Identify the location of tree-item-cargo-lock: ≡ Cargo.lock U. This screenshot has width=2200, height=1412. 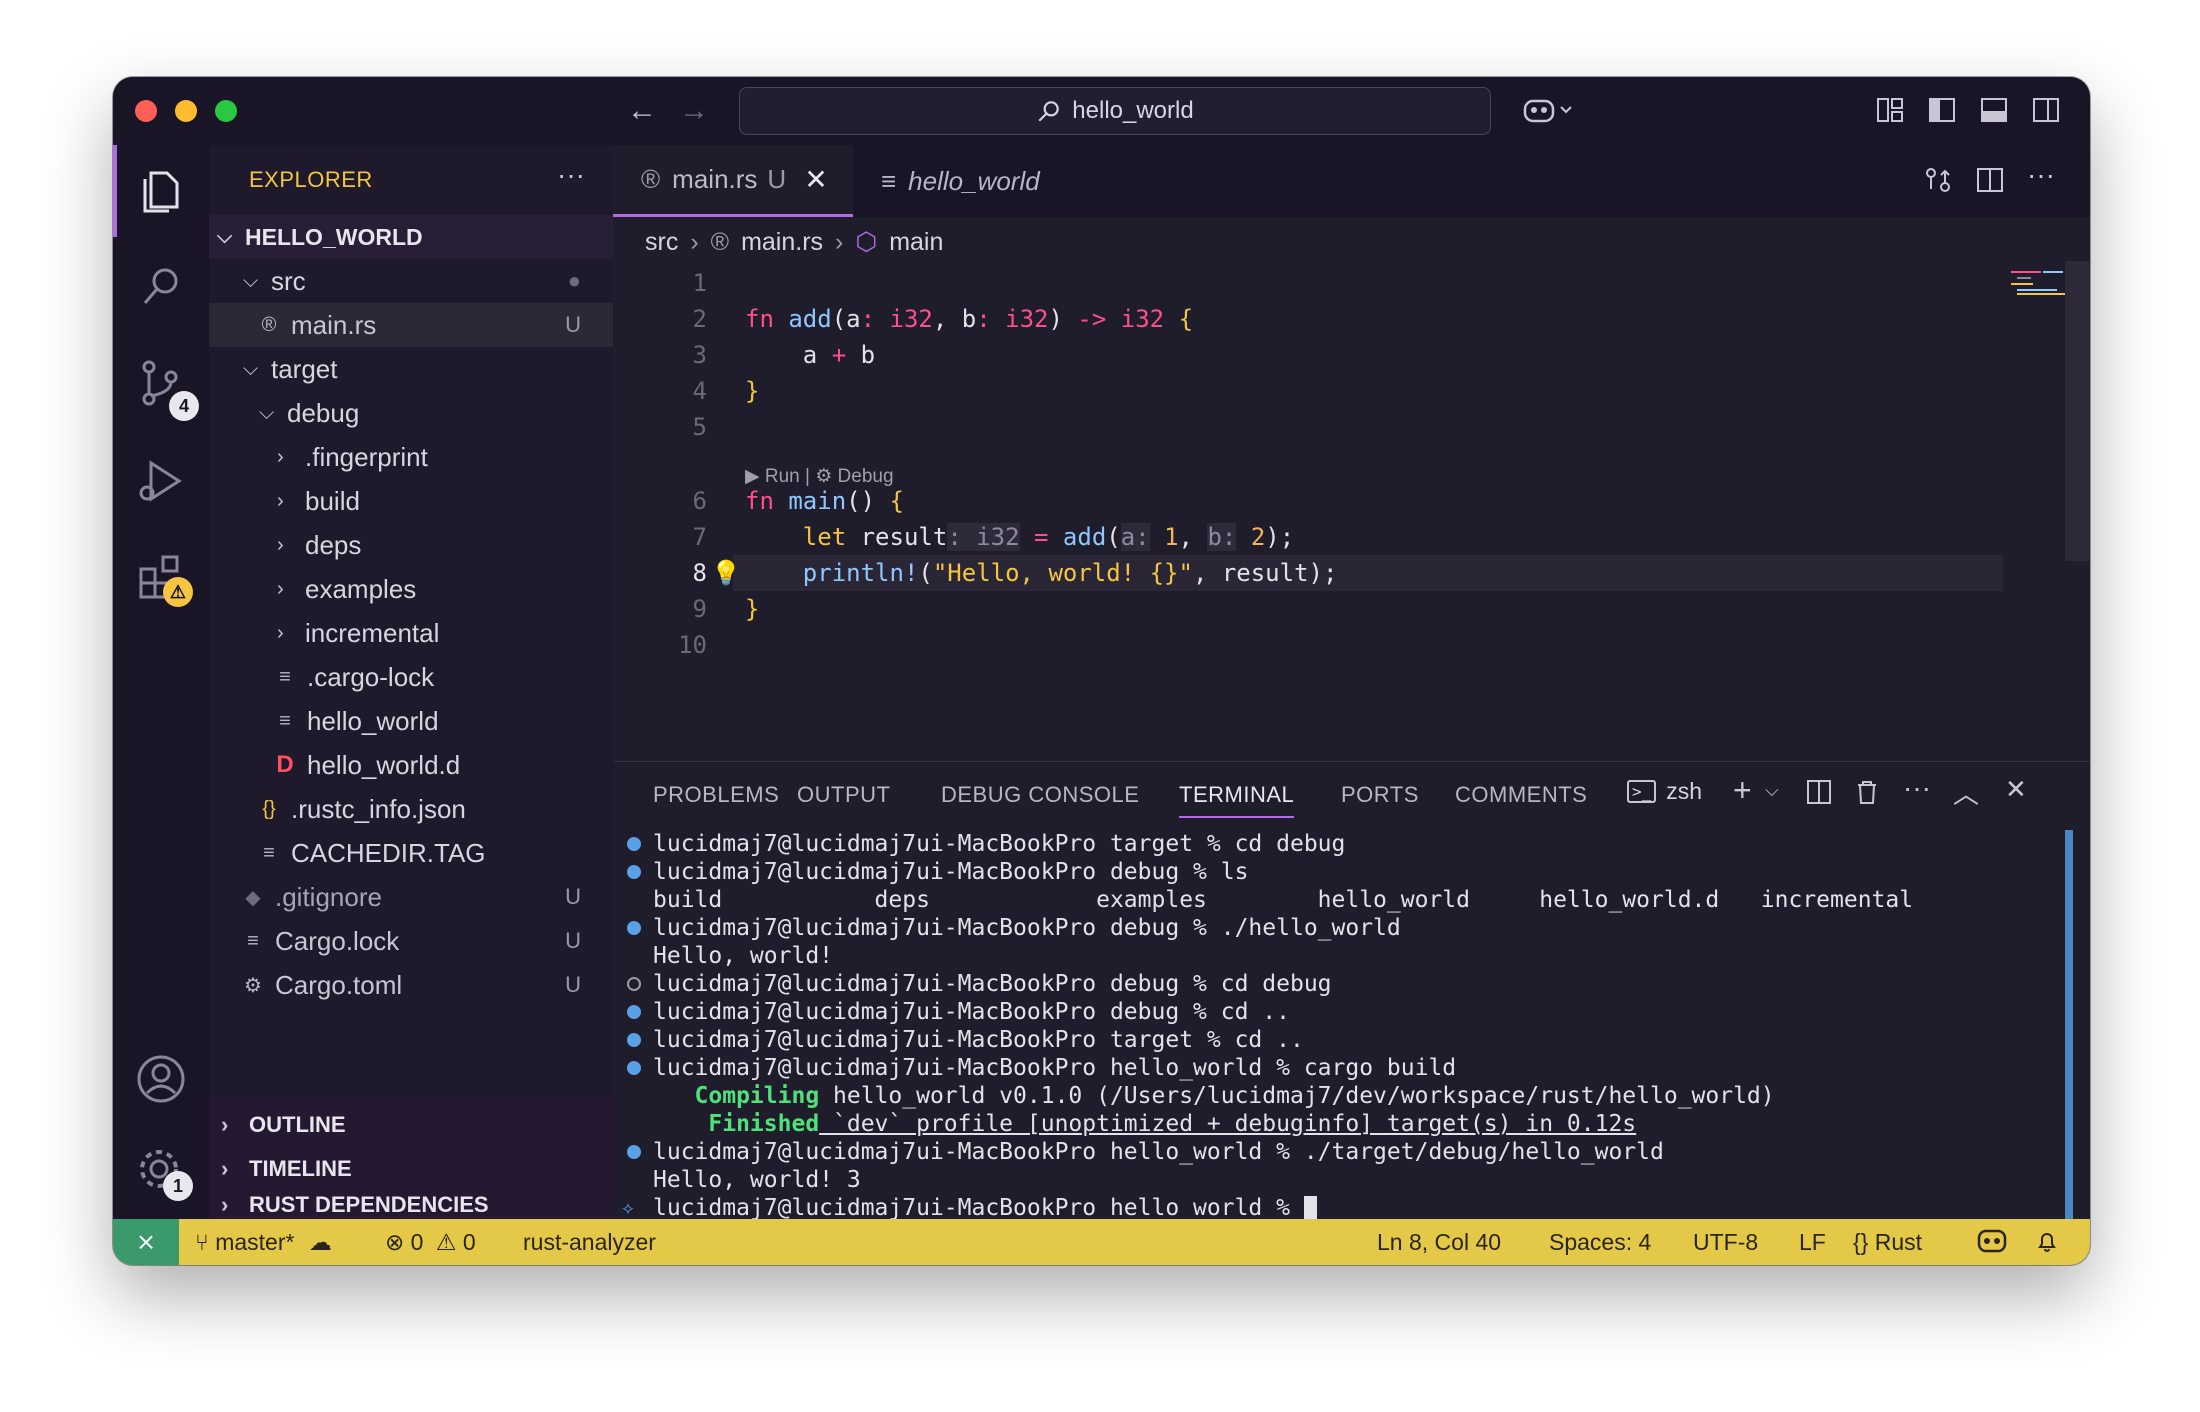
(411, 941).